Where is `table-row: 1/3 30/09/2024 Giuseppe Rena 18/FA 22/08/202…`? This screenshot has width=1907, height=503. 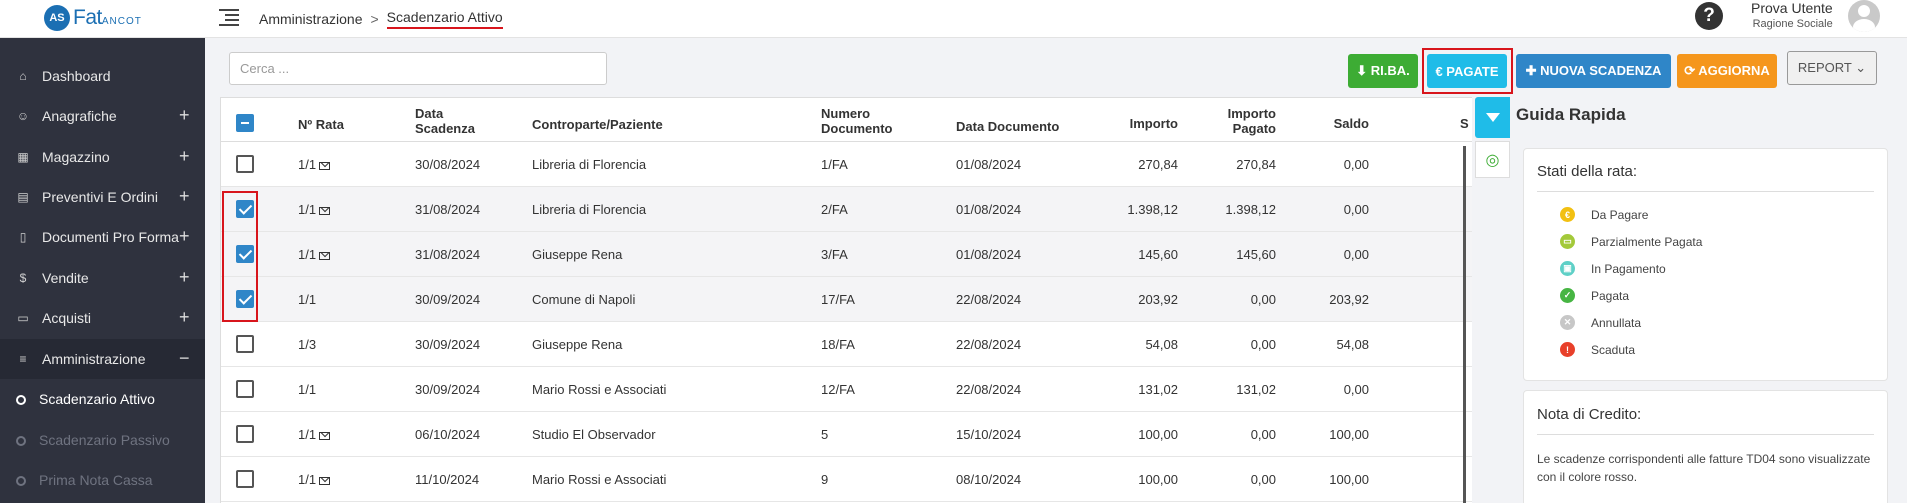
table-row: 1/3 30/09/2024 Giuseppe Rena 18/FA 22/08/202… is located at coordinates (846, 344).